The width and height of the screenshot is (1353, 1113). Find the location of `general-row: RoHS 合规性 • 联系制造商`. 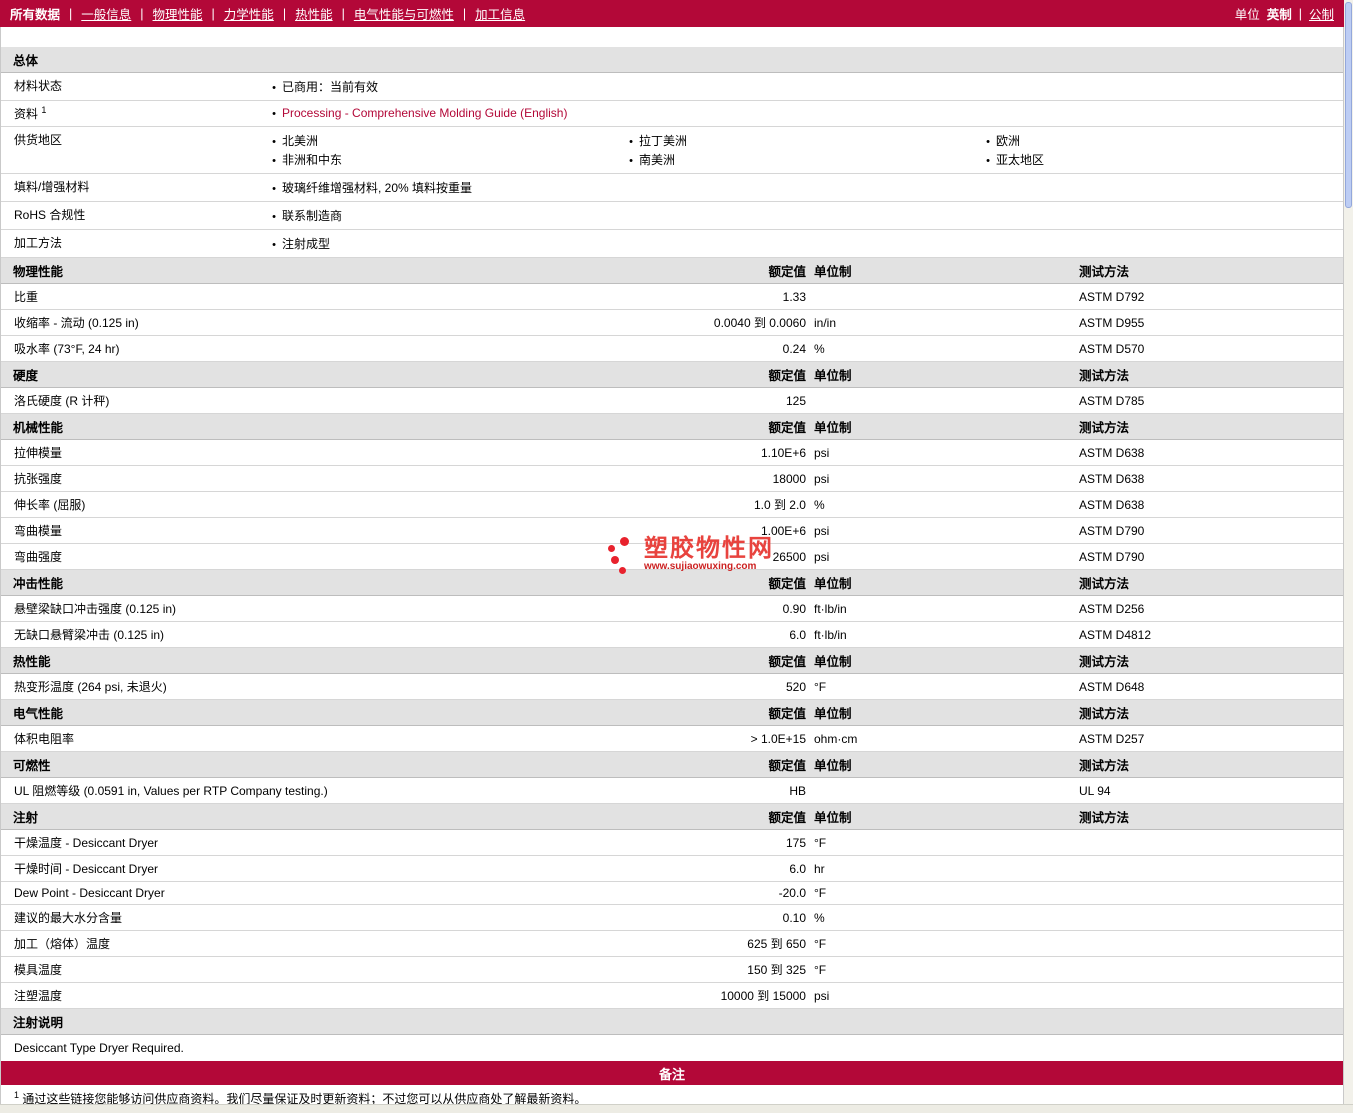

general-row: RoHS 合规性 • 联系制造商 is located at coordinates (672, 216).